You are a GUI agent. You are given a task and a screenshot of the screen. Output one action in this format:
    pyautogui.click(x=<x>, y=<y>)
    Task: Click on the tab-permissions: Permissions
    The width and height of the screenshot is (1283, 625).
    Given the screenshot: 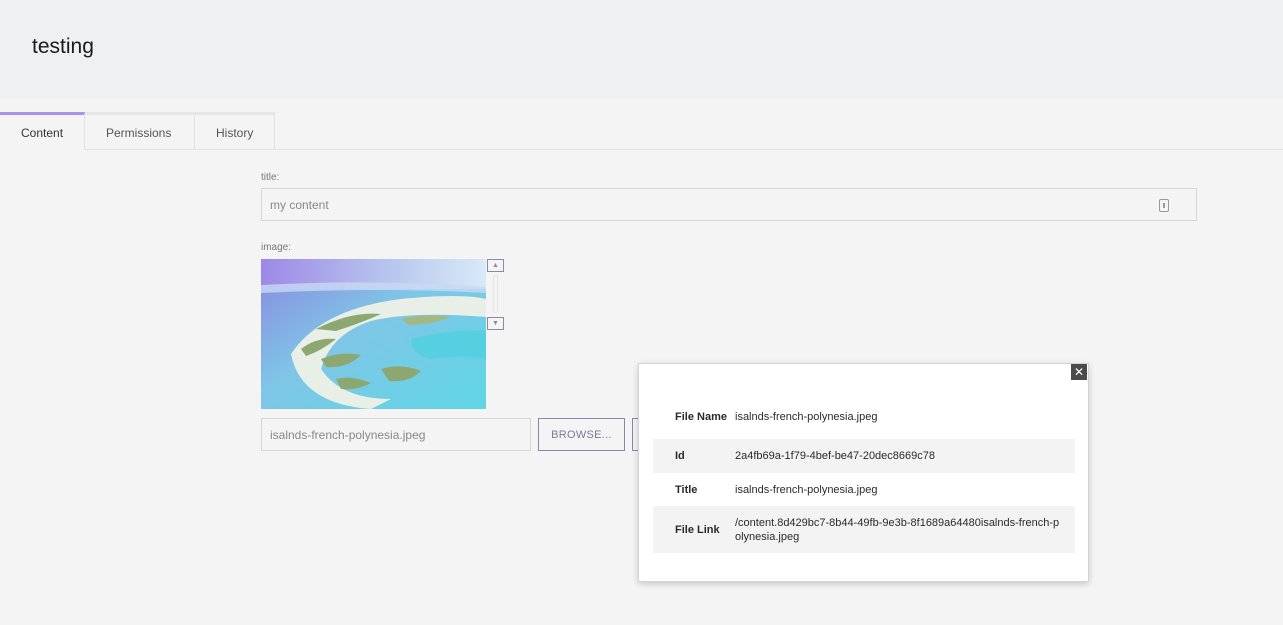 What is the action you would take?
    pyautogui.click(x=140, y=131)
    